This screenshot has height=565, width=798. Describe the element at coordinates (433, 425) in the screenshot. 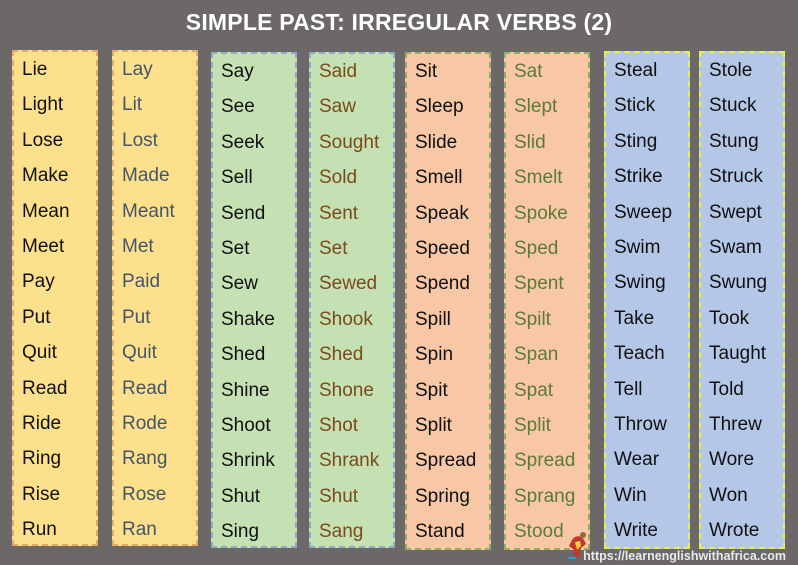

I see `base-form-verb: Split` at that location.